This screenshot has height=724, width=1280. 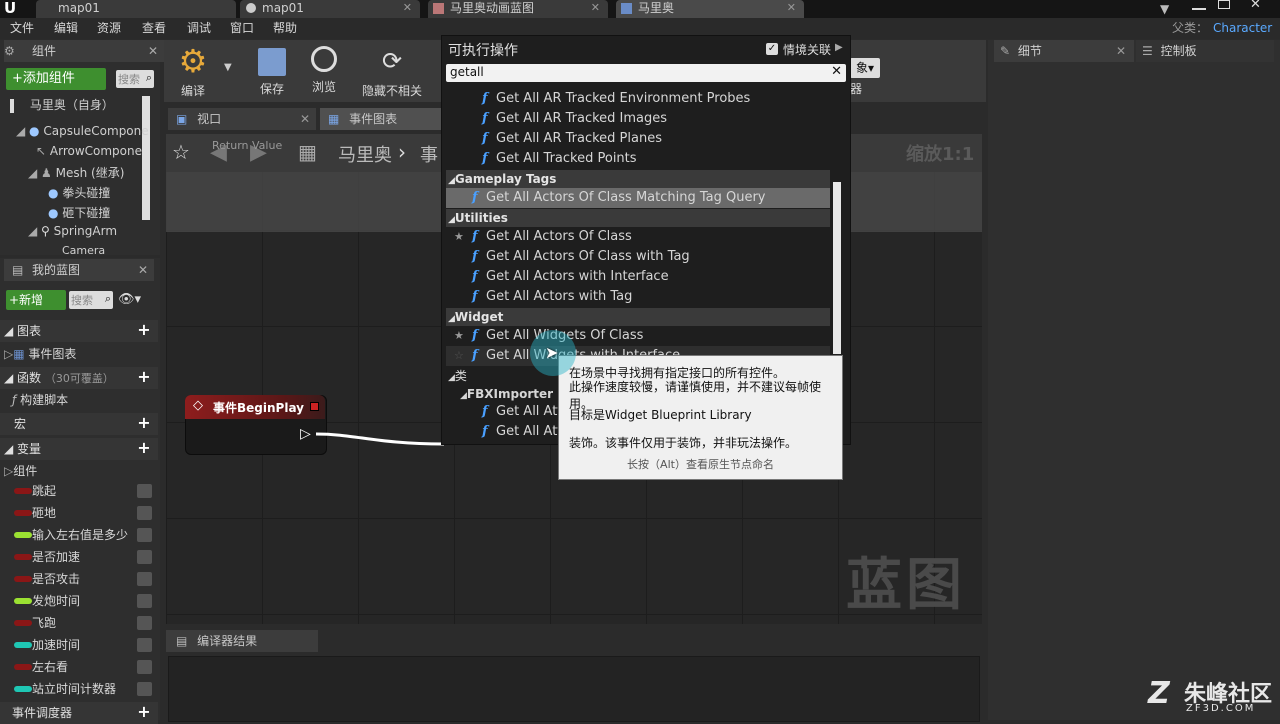 What do you see at coordinates (365, 154) in the screenshot?
I see `breadcrumb-blueprint: 马里奥` at bounding box center [365, 154].